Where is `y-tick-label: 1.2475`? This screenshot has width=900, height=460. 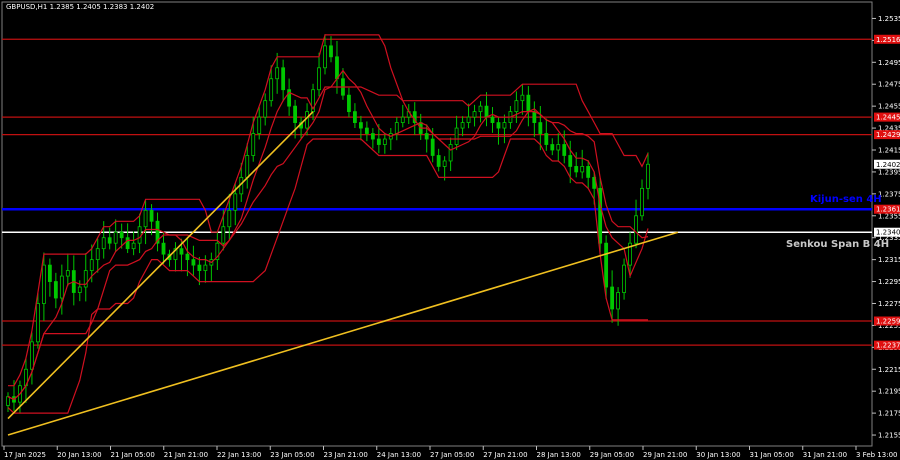
y-tick-label: 1.2475 is located at coordinates (889, 85).